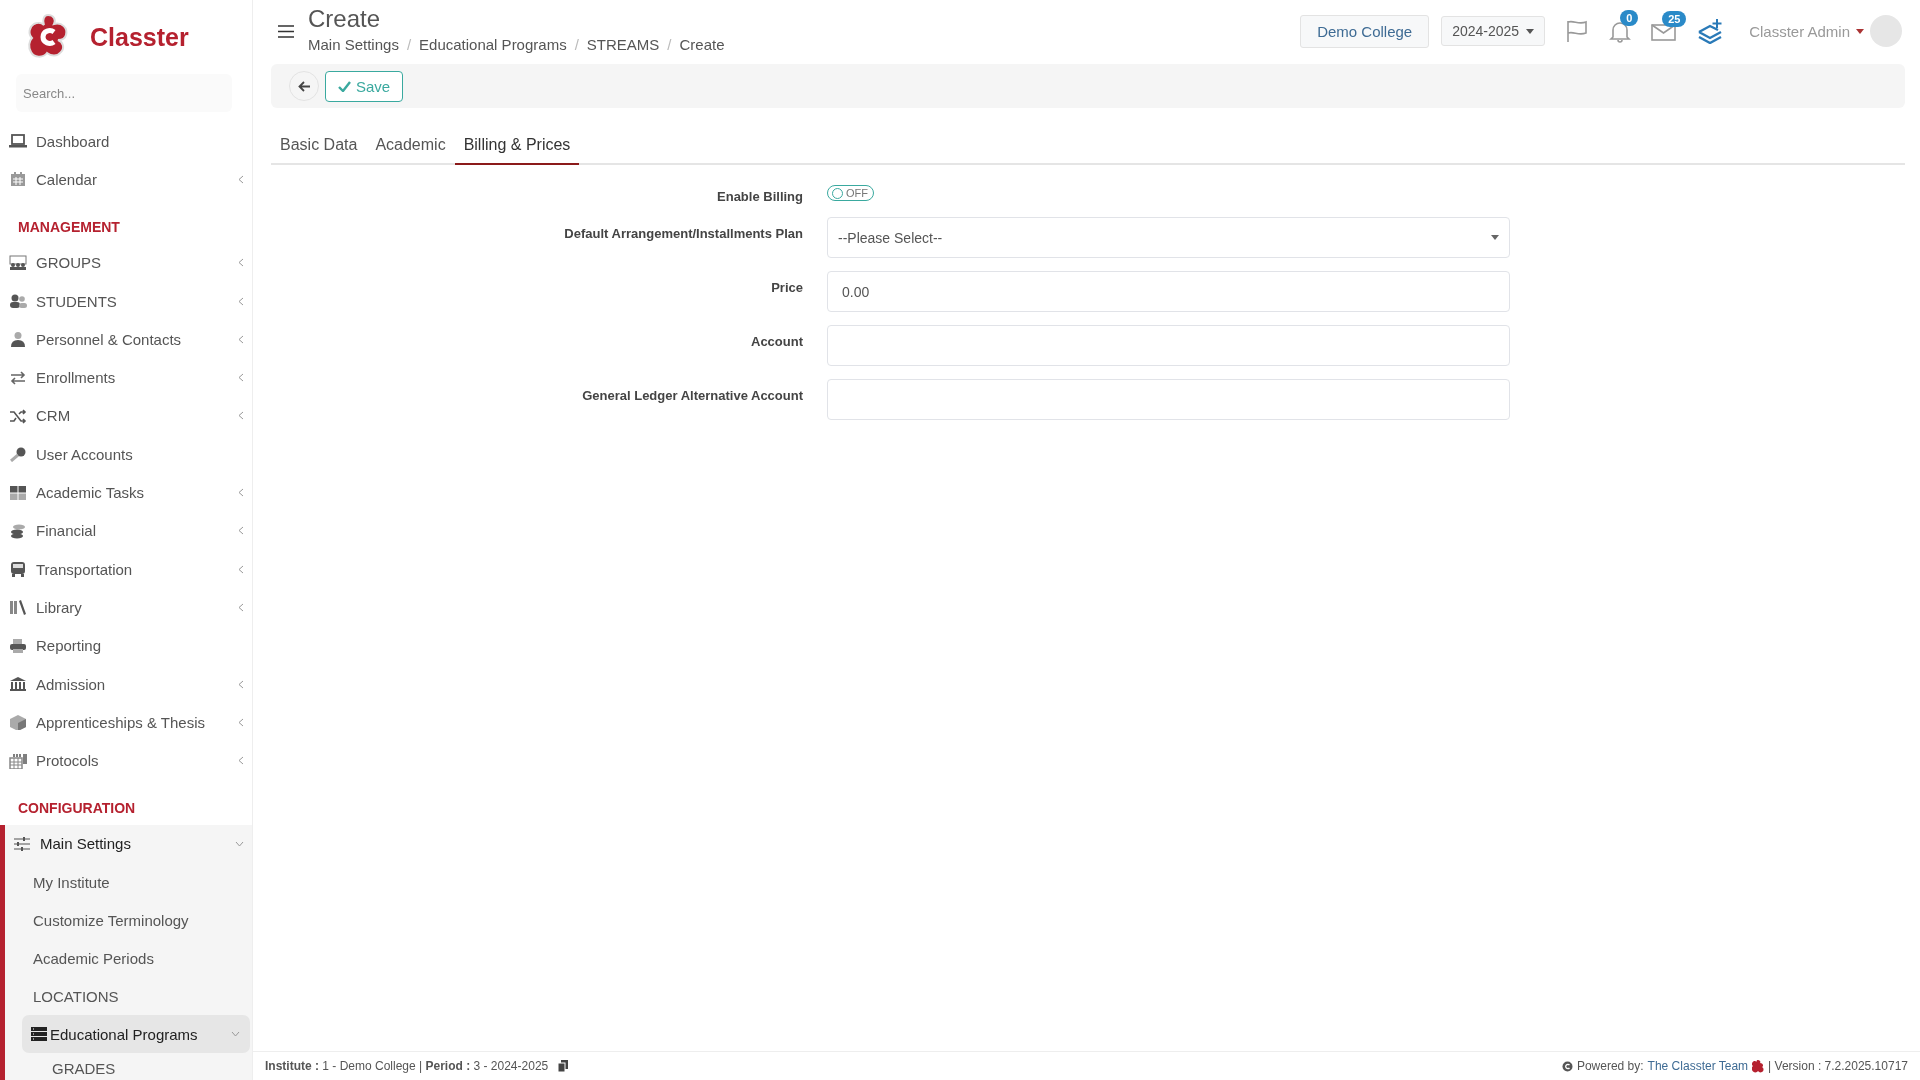 Image resolution: width=1920 pixels, height=1080 pixels. I want to click on arrows-icon, so click(18, 377).